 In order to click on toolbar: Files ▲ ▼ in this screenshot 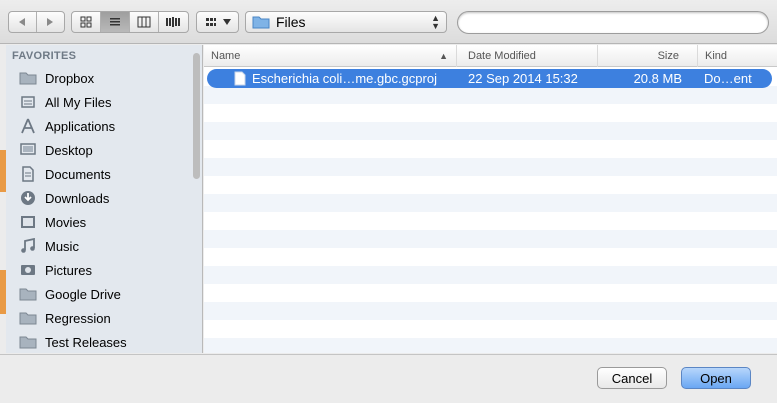, I will do `click(388, 22)`.